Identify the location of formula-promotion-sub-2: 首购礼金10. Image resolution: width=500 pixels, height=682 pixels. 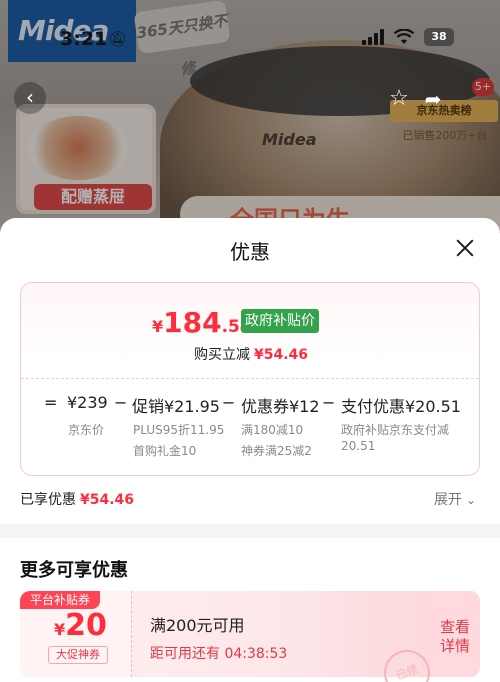
(165, 451).